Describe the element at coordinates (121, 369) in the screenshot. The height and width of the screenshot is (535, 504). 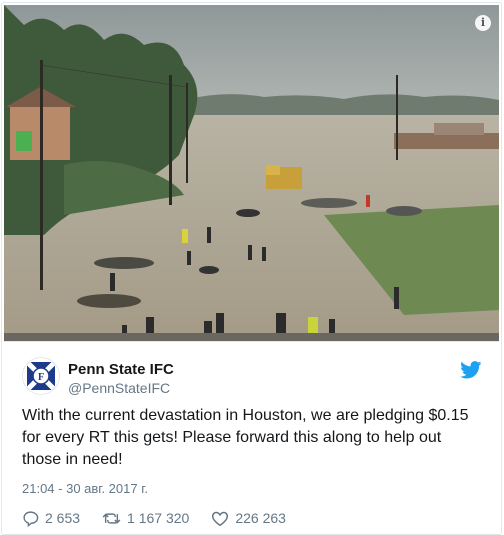
I see `display-name: Penn State IFC` at that location.